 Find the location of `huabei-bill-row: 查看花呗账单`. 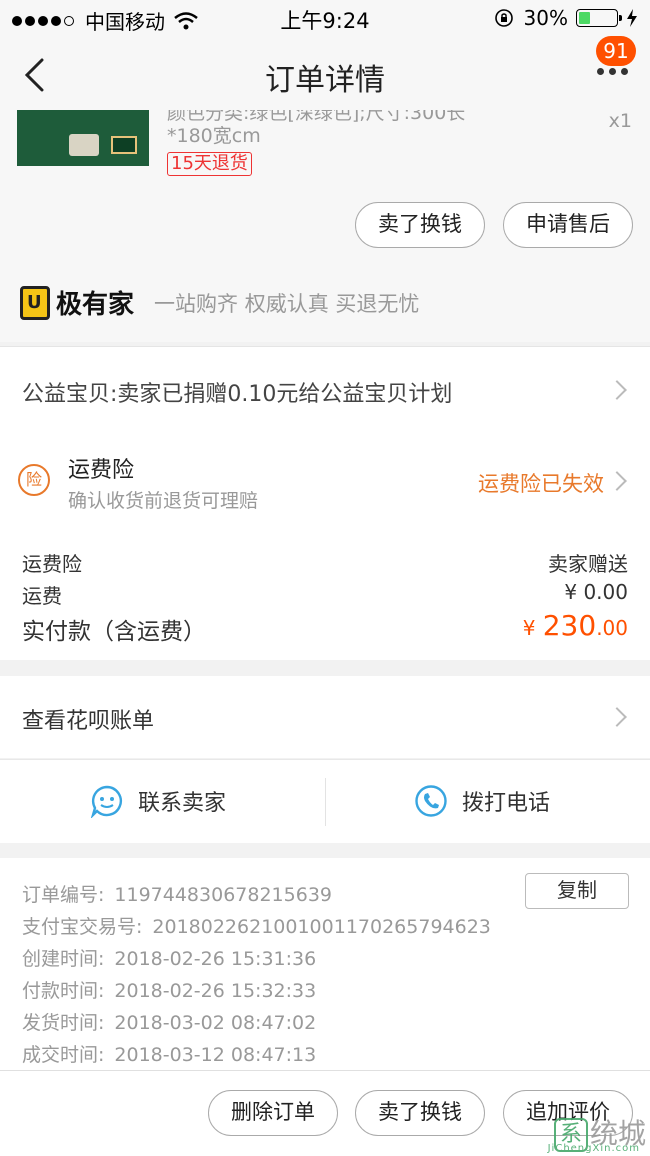

huabei-bill-row: 查看花呗账单 is located at coordinates (325, 717).